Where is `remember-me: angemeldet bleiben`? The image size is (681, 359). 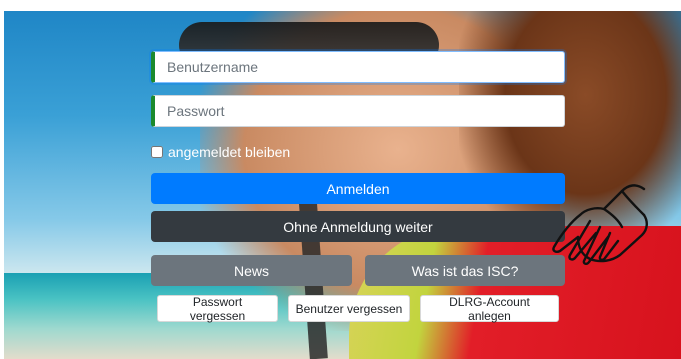 remember-me: angemeldet bleiben is located at coordinates (220, 152).